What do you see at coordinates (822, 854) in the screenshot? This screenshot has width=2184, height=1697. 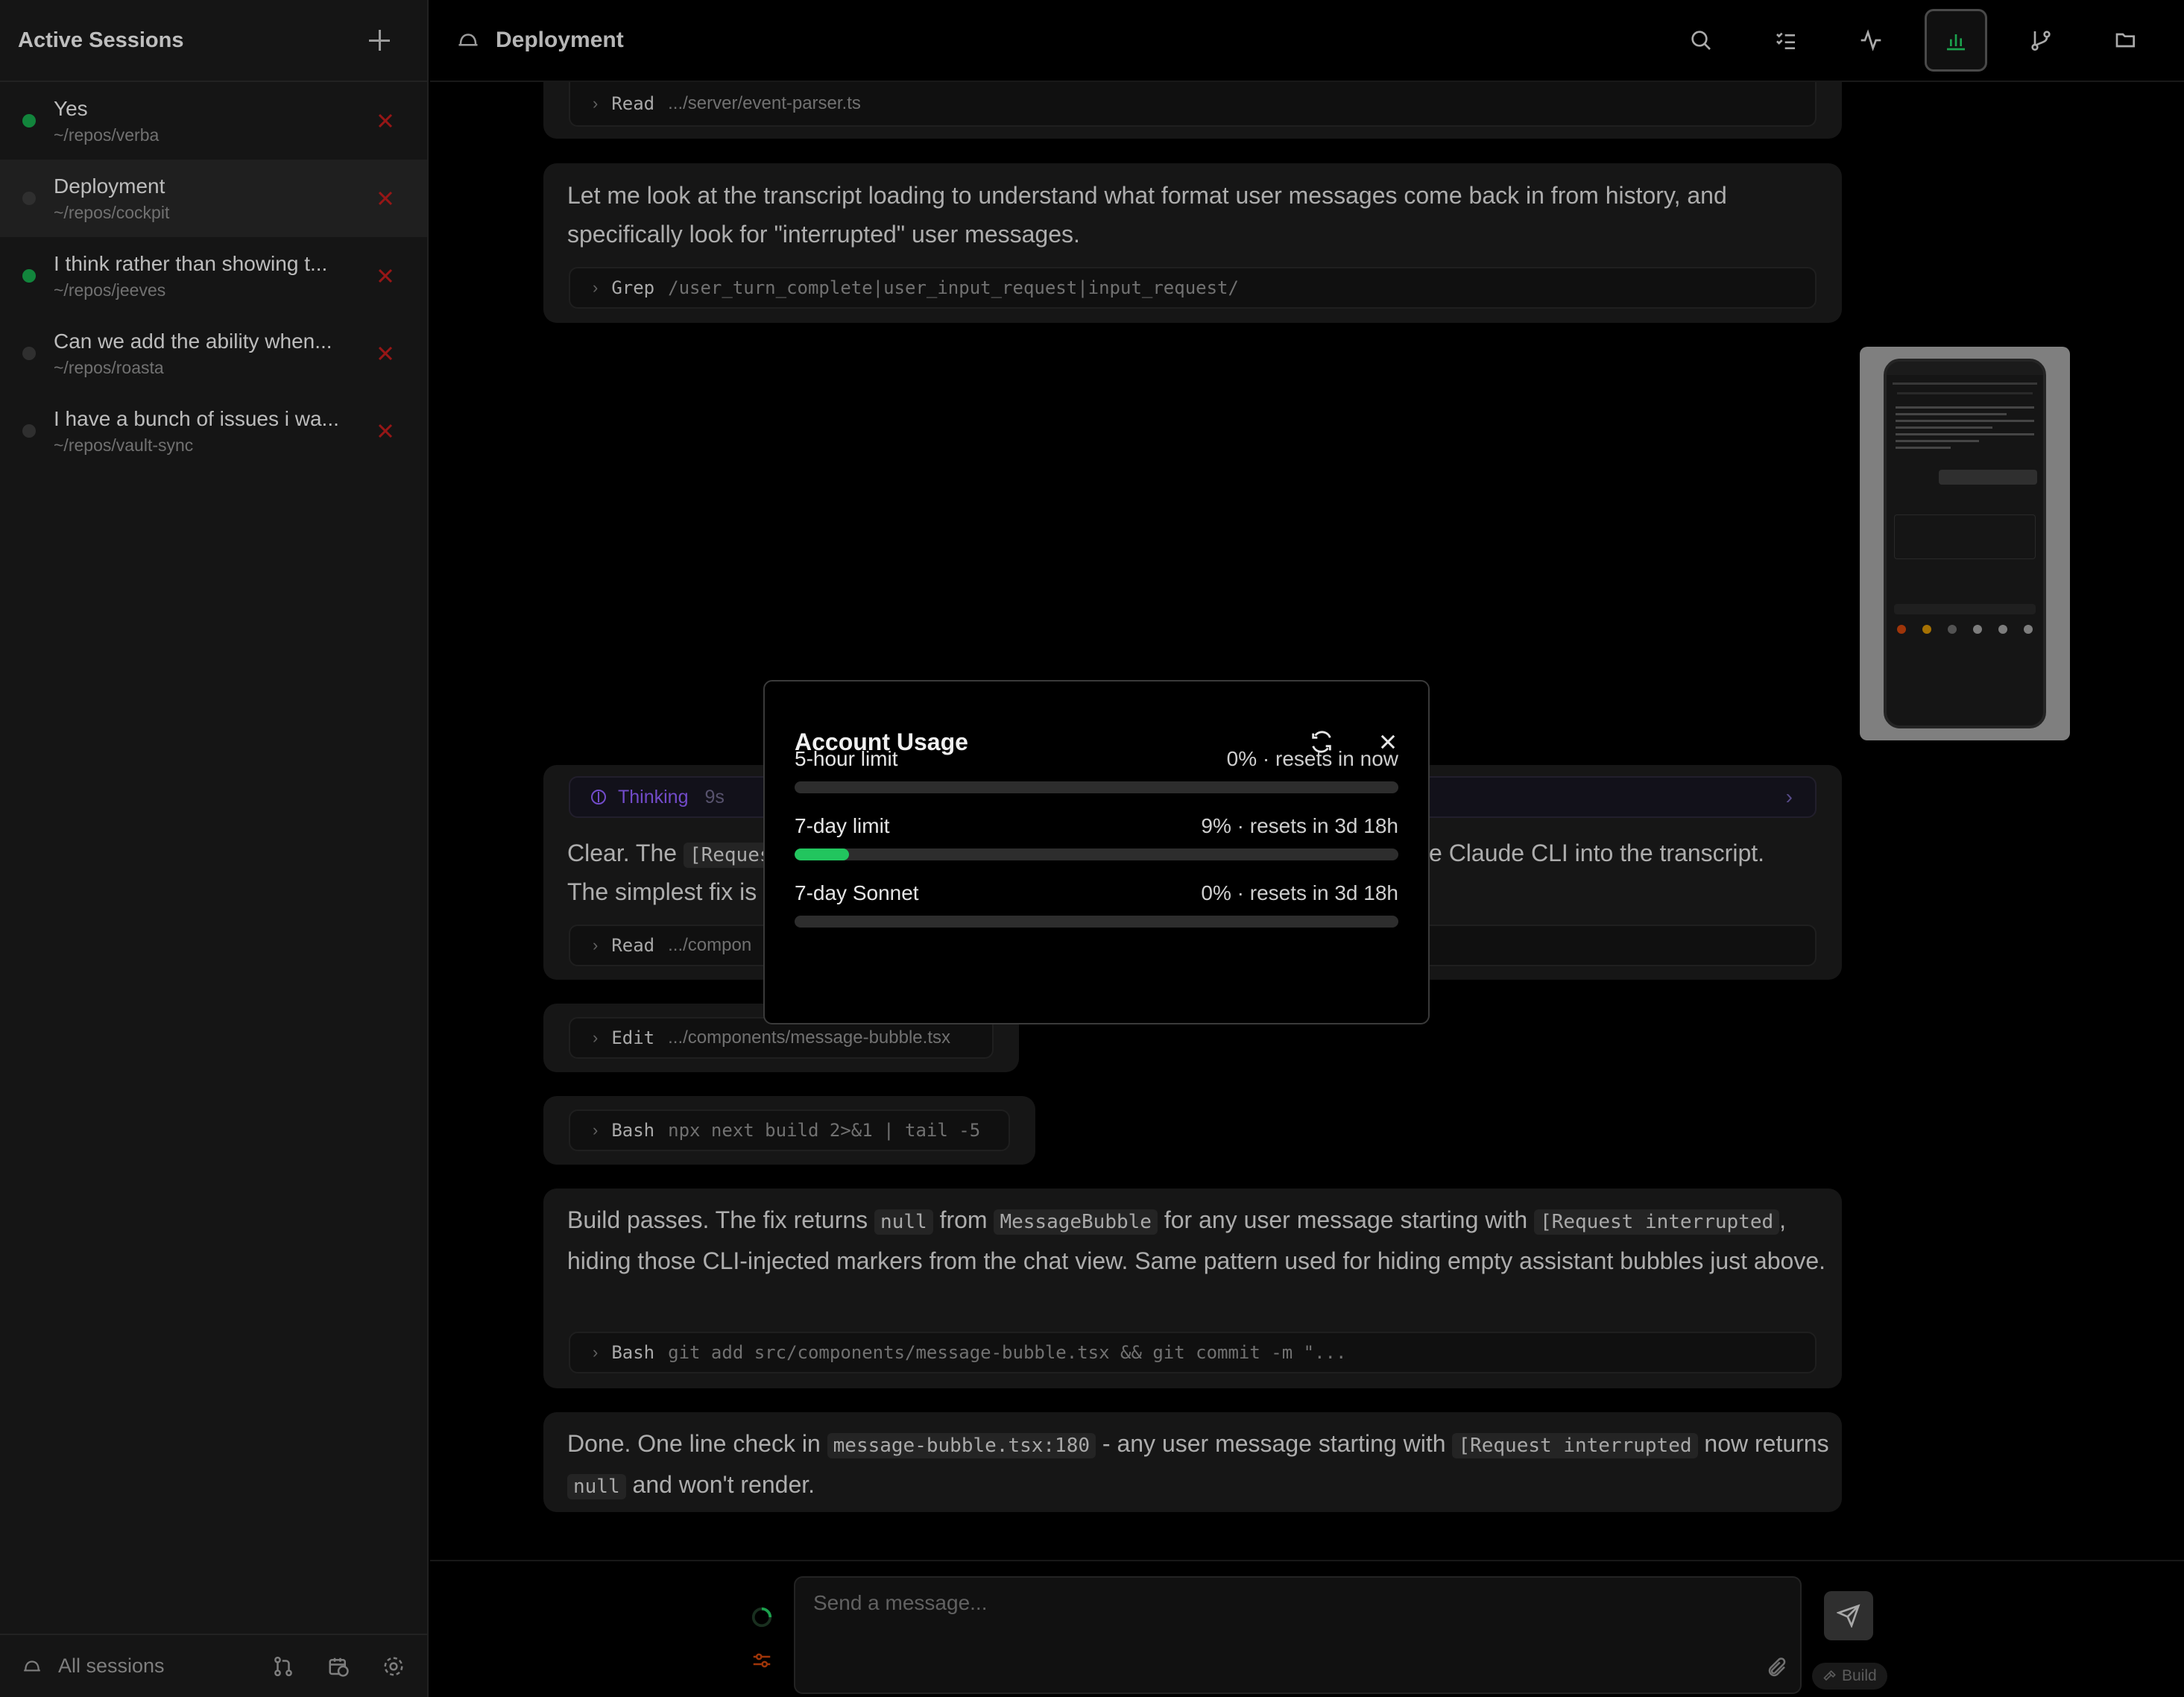 I see `usage-bar-fill` at bounding box center [822, 854].